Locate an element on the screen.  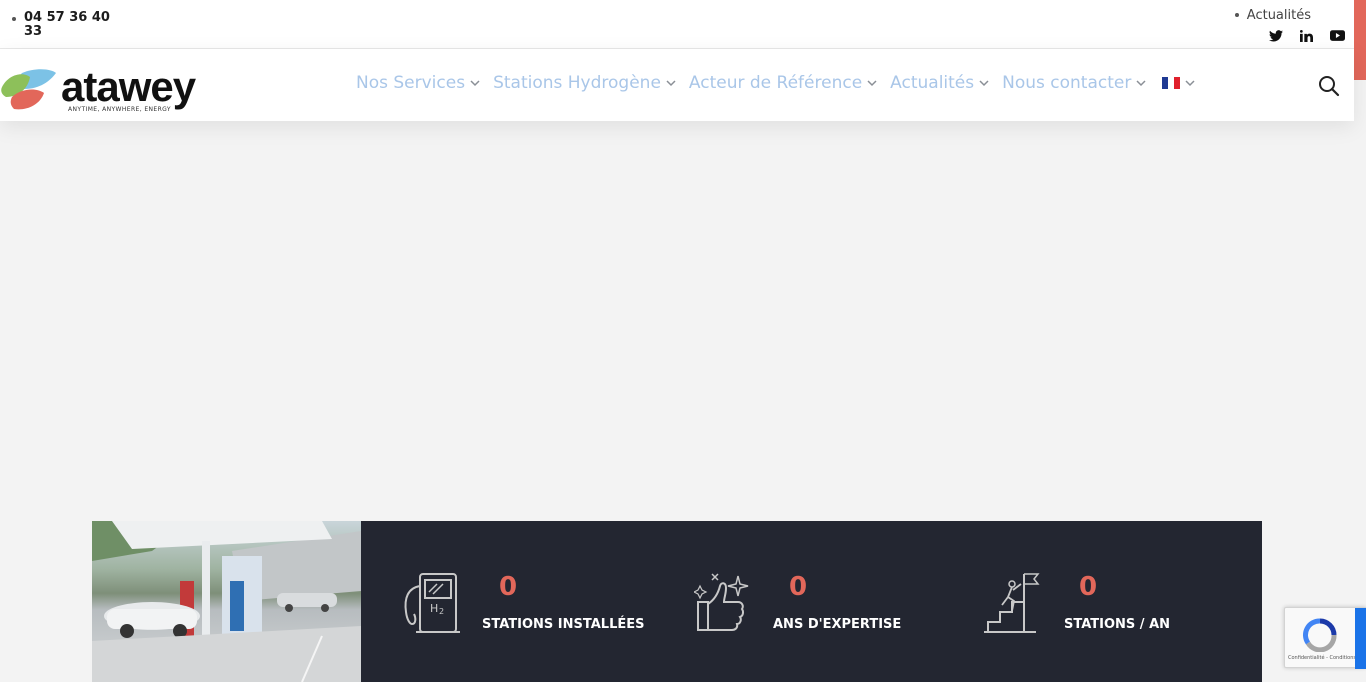
page-scrollbar is located at coordinates (1360, 341).